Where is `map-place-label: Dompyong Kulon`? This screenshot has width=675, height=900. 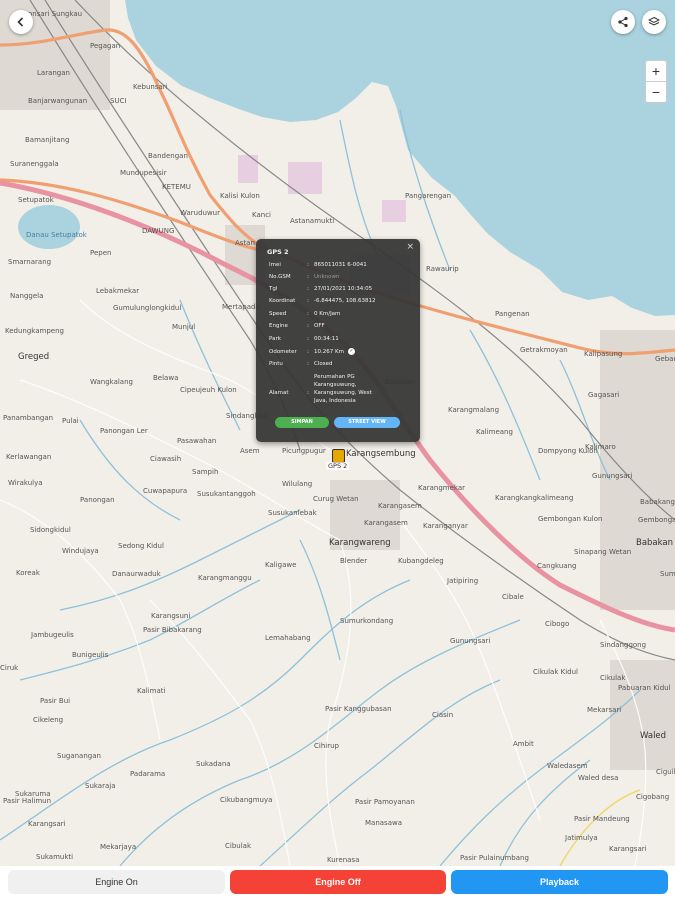 map-place-label: Dompyong Kulon is located at coordinates (568, 451).